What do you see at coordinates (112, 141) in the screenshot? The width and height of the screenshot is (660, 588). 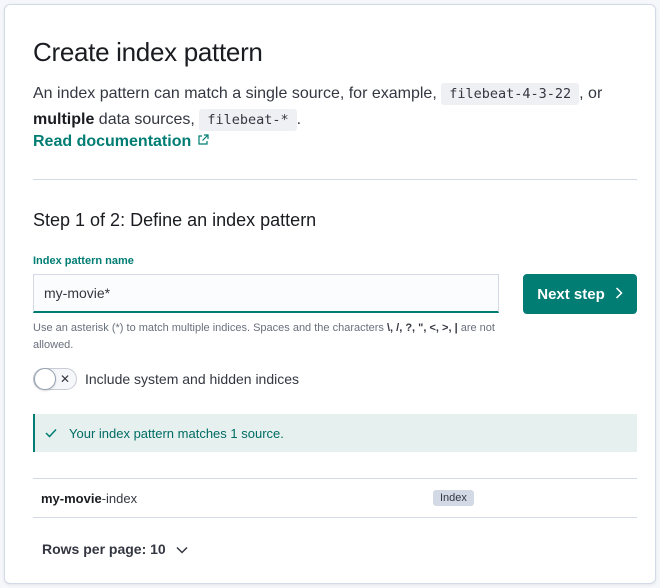 I see `read-documentation-label: Read documentation` at bounding box center [112, 141].